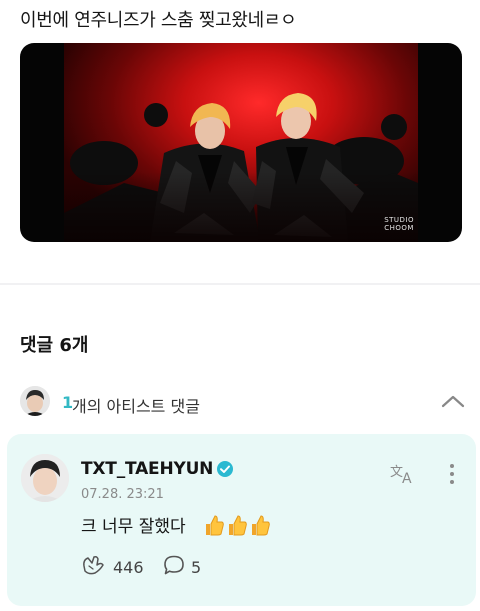  Describe the element at coordinates (240, 403) in the screenshot. I see `artist-comments-header: 1 개의 아티스트 댓글` at that location.